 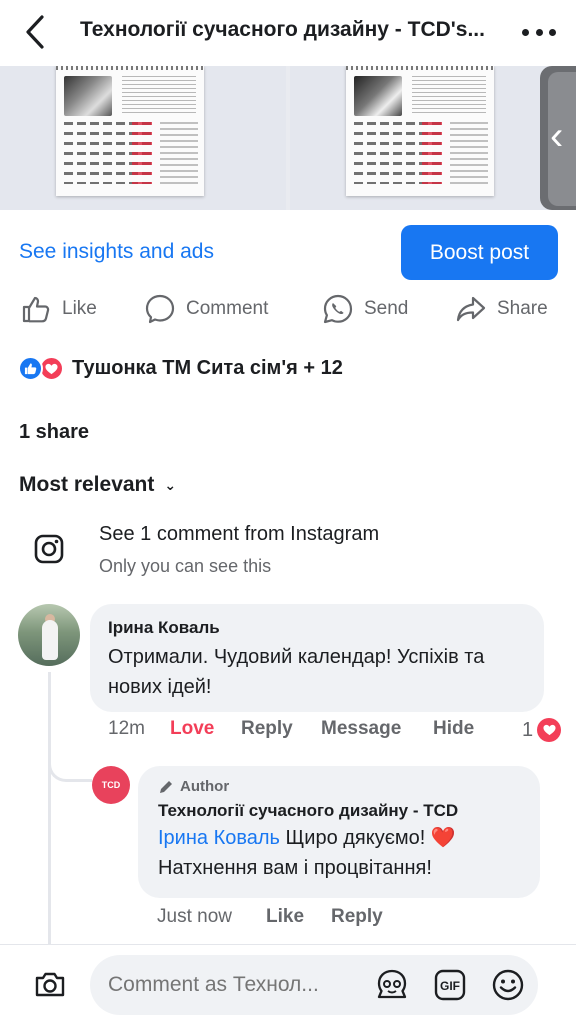 I want to click on more-options-icon, so click(x=539, y=32).